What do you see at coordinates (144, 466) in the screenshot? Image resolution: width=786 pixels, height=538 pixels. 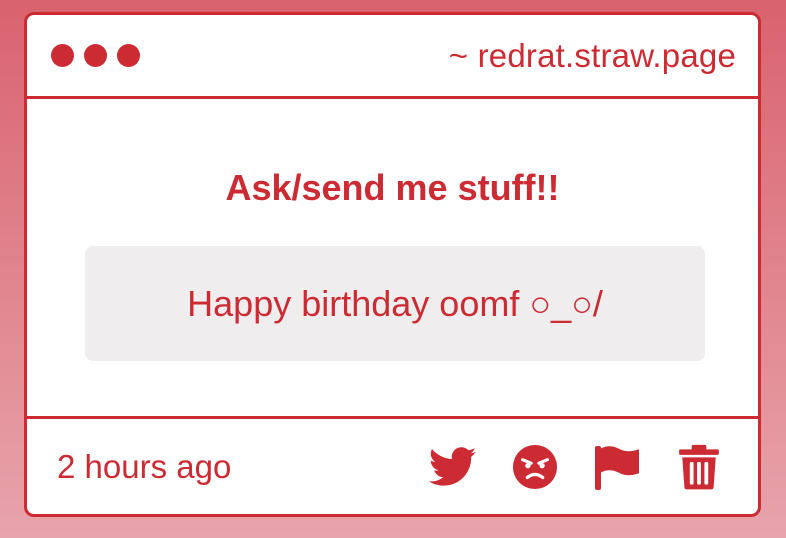 I see `timestamp: 2 hours ago` at bounding box center [144, 466].